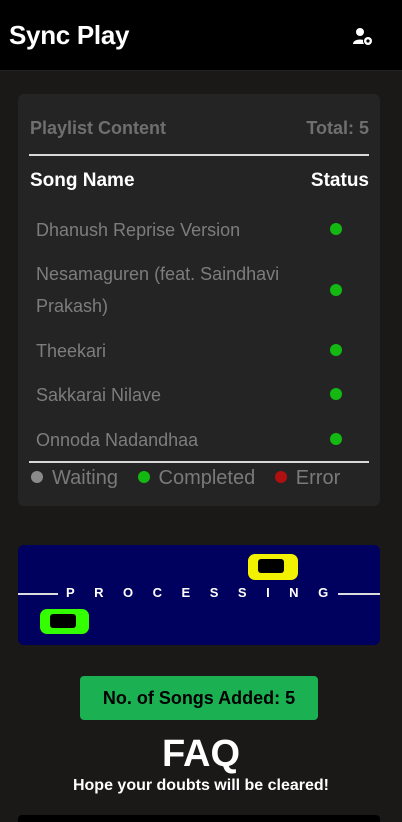 This screenshot has height=822, width=402. I want to click on completed-dot-icon, so click(143, 477).